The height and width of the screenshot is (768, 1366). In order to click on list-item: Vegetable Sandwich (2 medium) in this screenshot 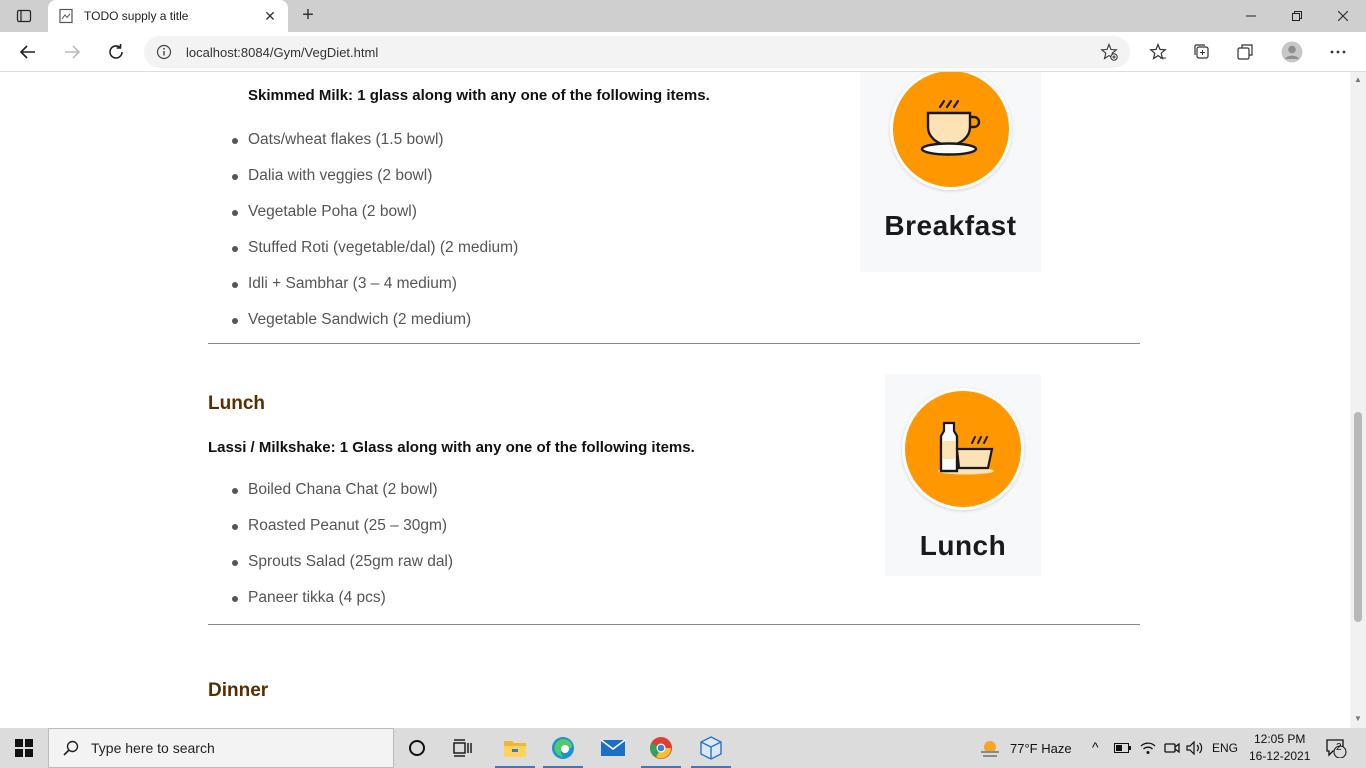, I will do `click(674, 320)`.